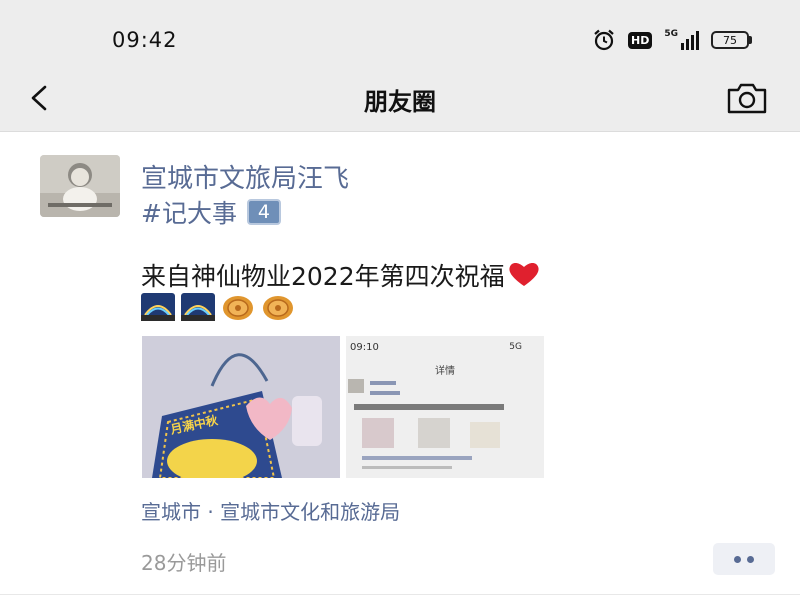 This screenshot has width=800, height=600. I want to click on emoji-row, so click(218, 307).